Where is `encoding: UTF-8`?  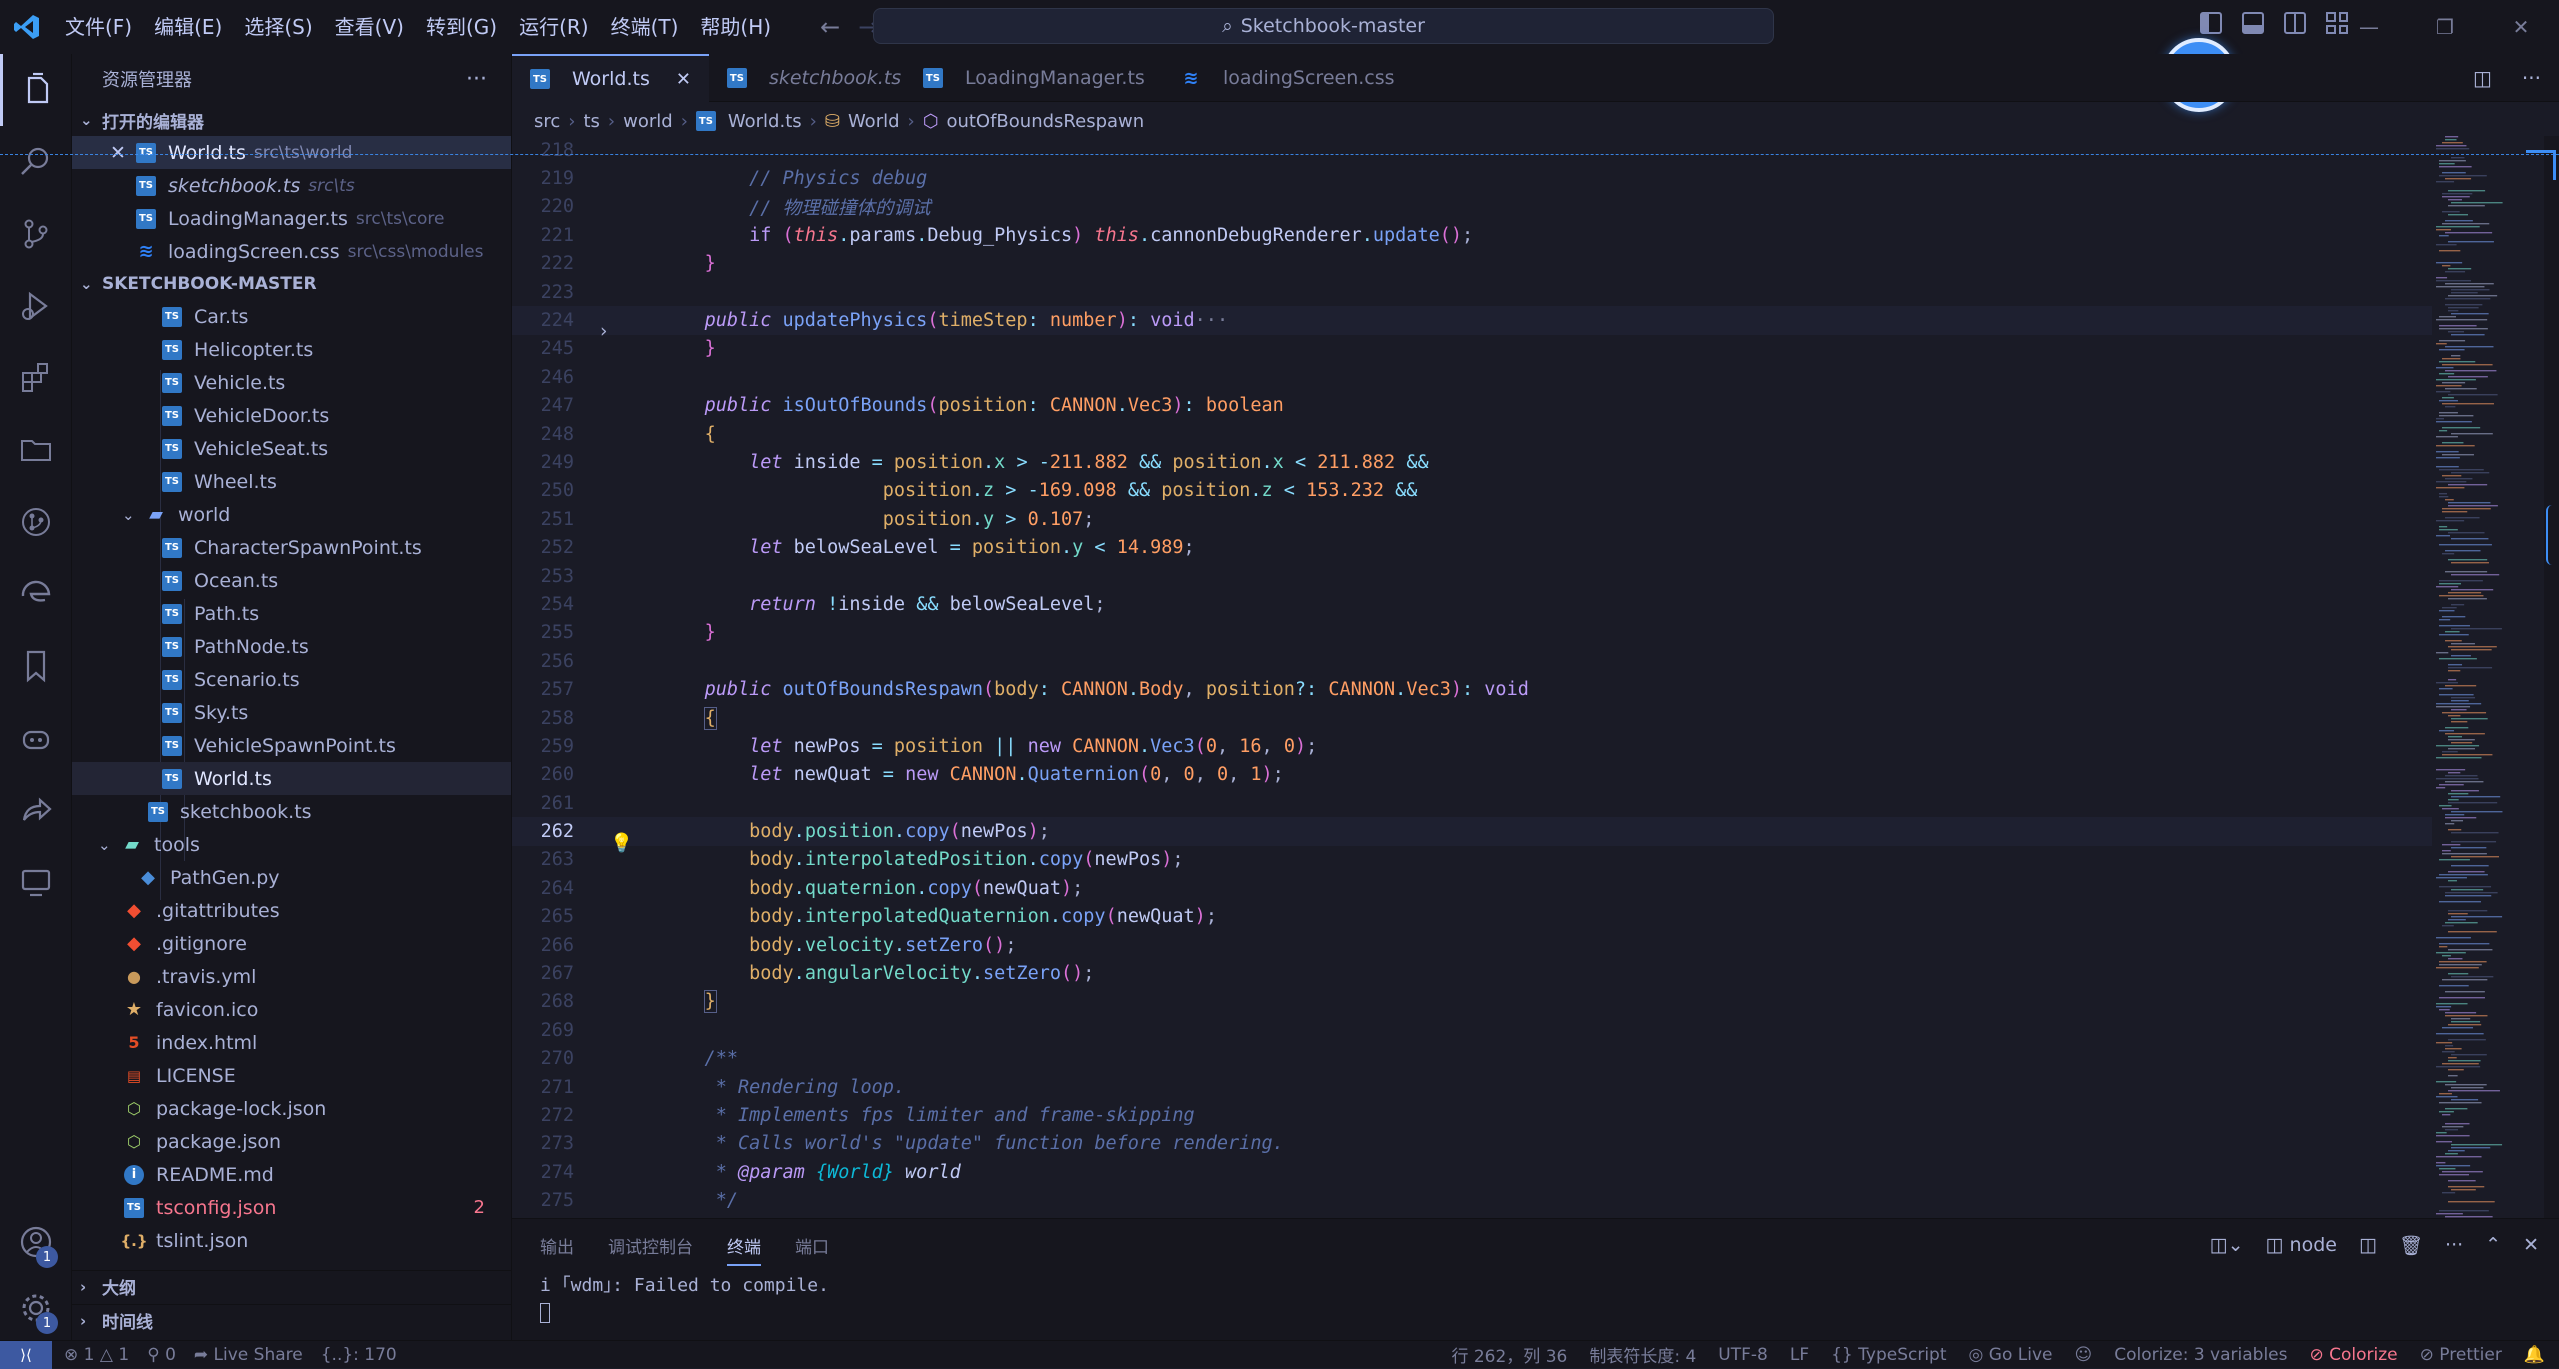
encoding: UTF-8 is located at coordinates (1743, 1355).